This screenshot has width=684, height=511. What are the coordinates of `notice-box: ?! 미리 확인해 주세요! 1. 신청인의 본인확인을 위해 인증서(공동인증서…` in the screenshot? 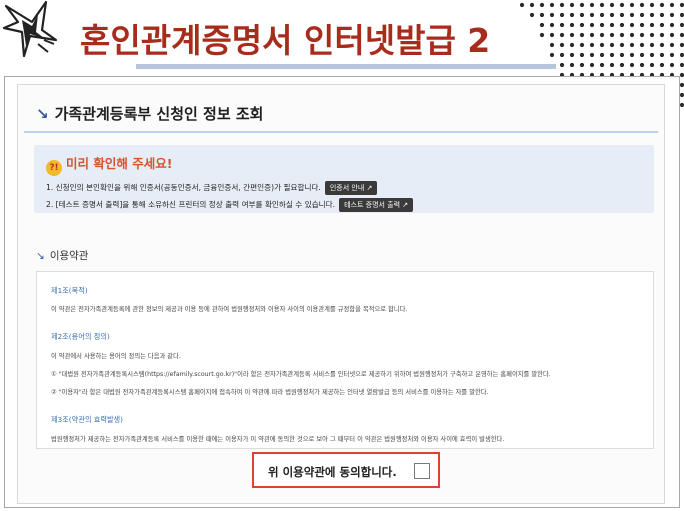 It's located at (344, 179).